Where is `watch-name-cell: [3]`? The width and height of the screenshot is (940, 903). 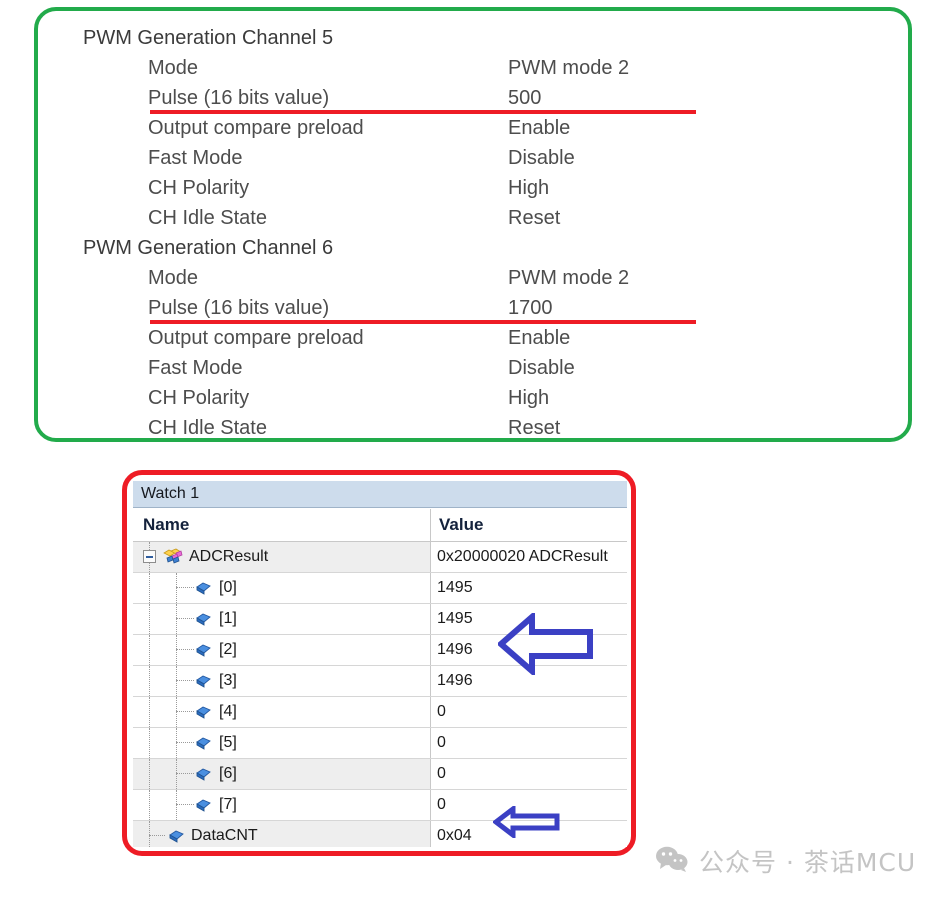 watch-name-cell: [3] is located at coordinates (282, 681).